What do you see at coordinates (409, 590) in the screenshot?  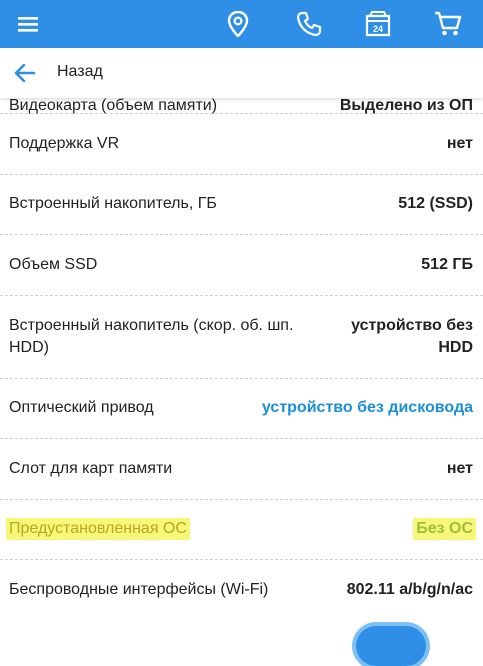 I see `spec-value: 802.11 a/b/g/n/ac` at bounding box center [409, 590].